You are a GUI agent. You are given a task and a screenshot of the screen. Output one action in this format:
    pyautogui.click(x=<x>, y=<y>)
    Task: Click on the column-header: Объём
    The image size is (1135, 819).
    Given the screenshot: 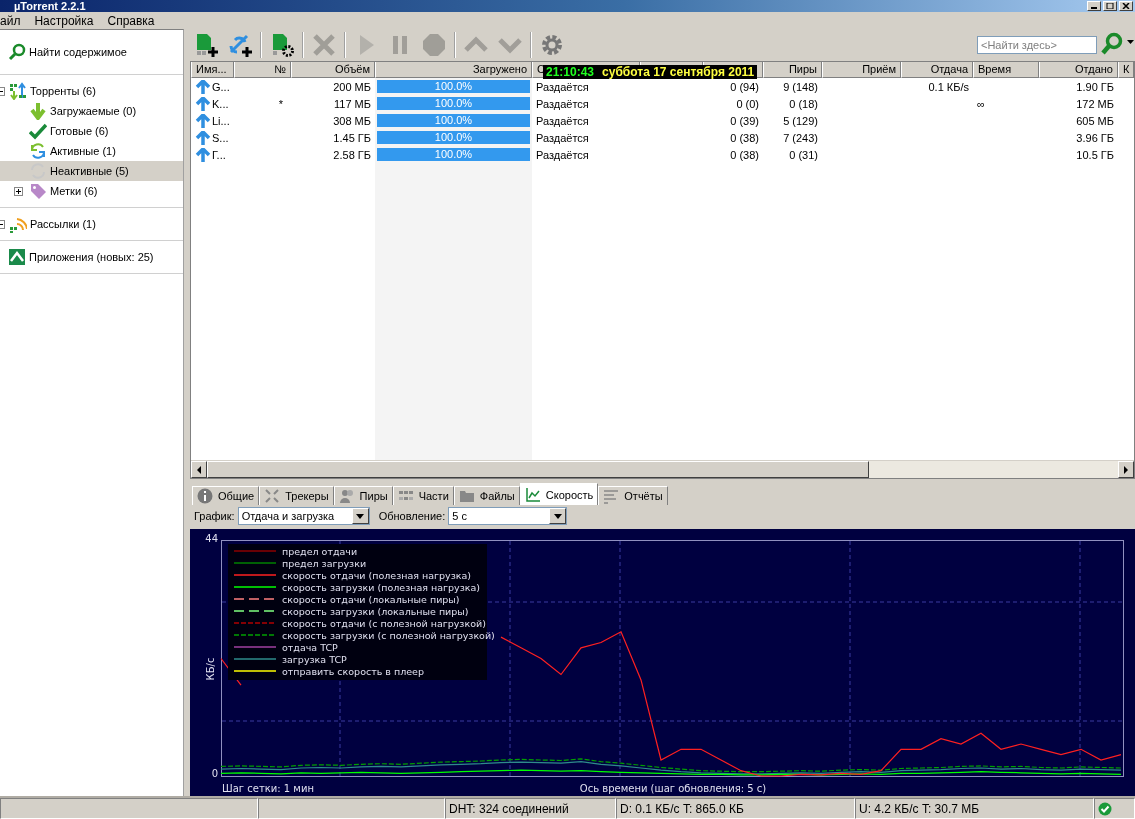 What is the action you would take?
    pyautogui.click(x=333, y=70)
    